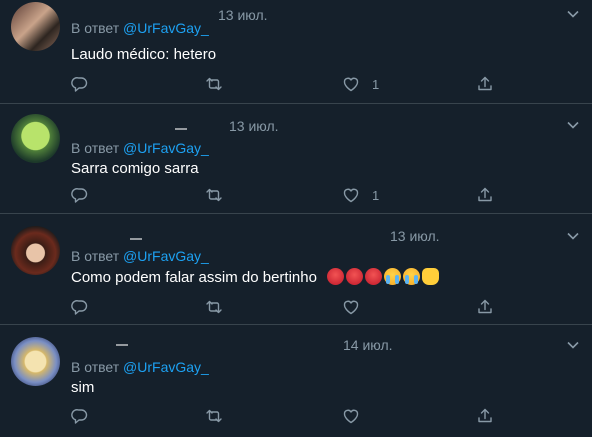 The width and height of the screenshot is (592, 437). I want to click on tweet-date: 14 июл., so click(368, 345).